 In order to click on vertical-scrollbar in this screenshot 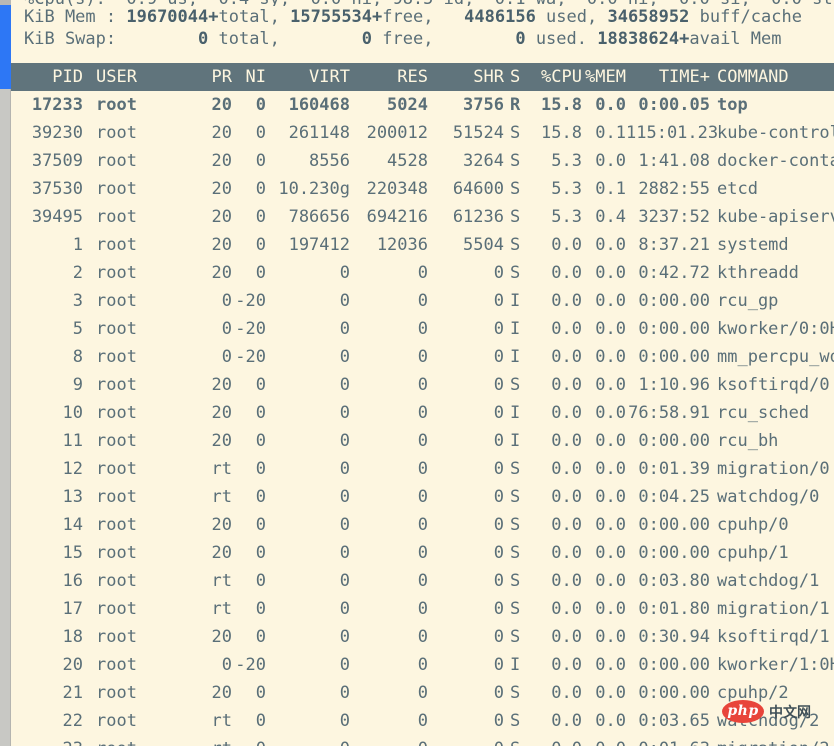, I will do `click(5, 373)`.